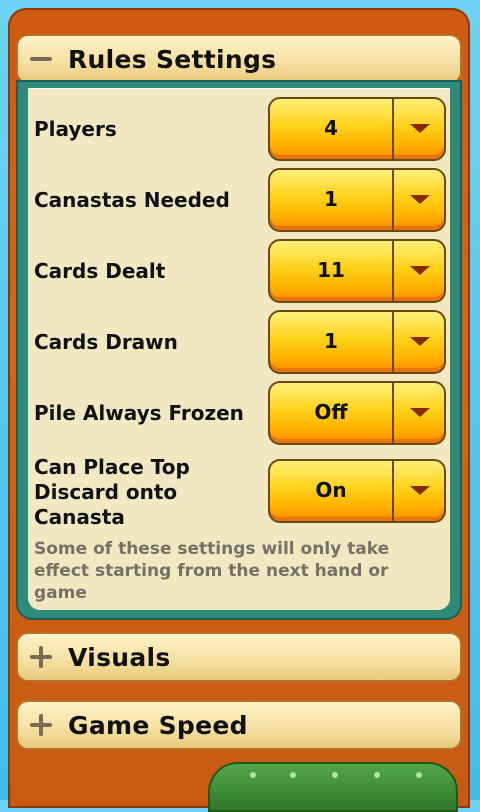 The width and height of the screenshot is (480, 812). Describe the element at coordinates (357, 342) in the screenshot. I see `cards-drawn-dropdown: 1` at that location.